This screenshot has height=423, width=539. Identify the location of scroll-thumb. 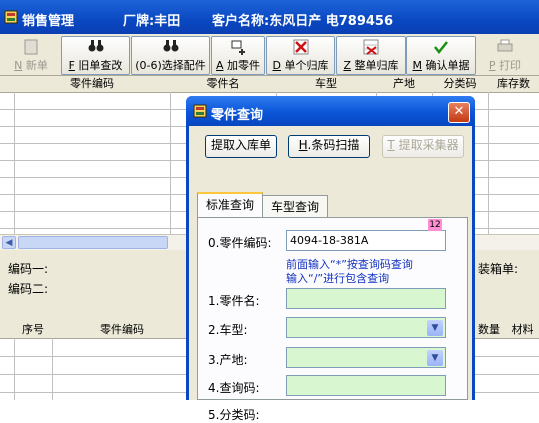
(93, 242).